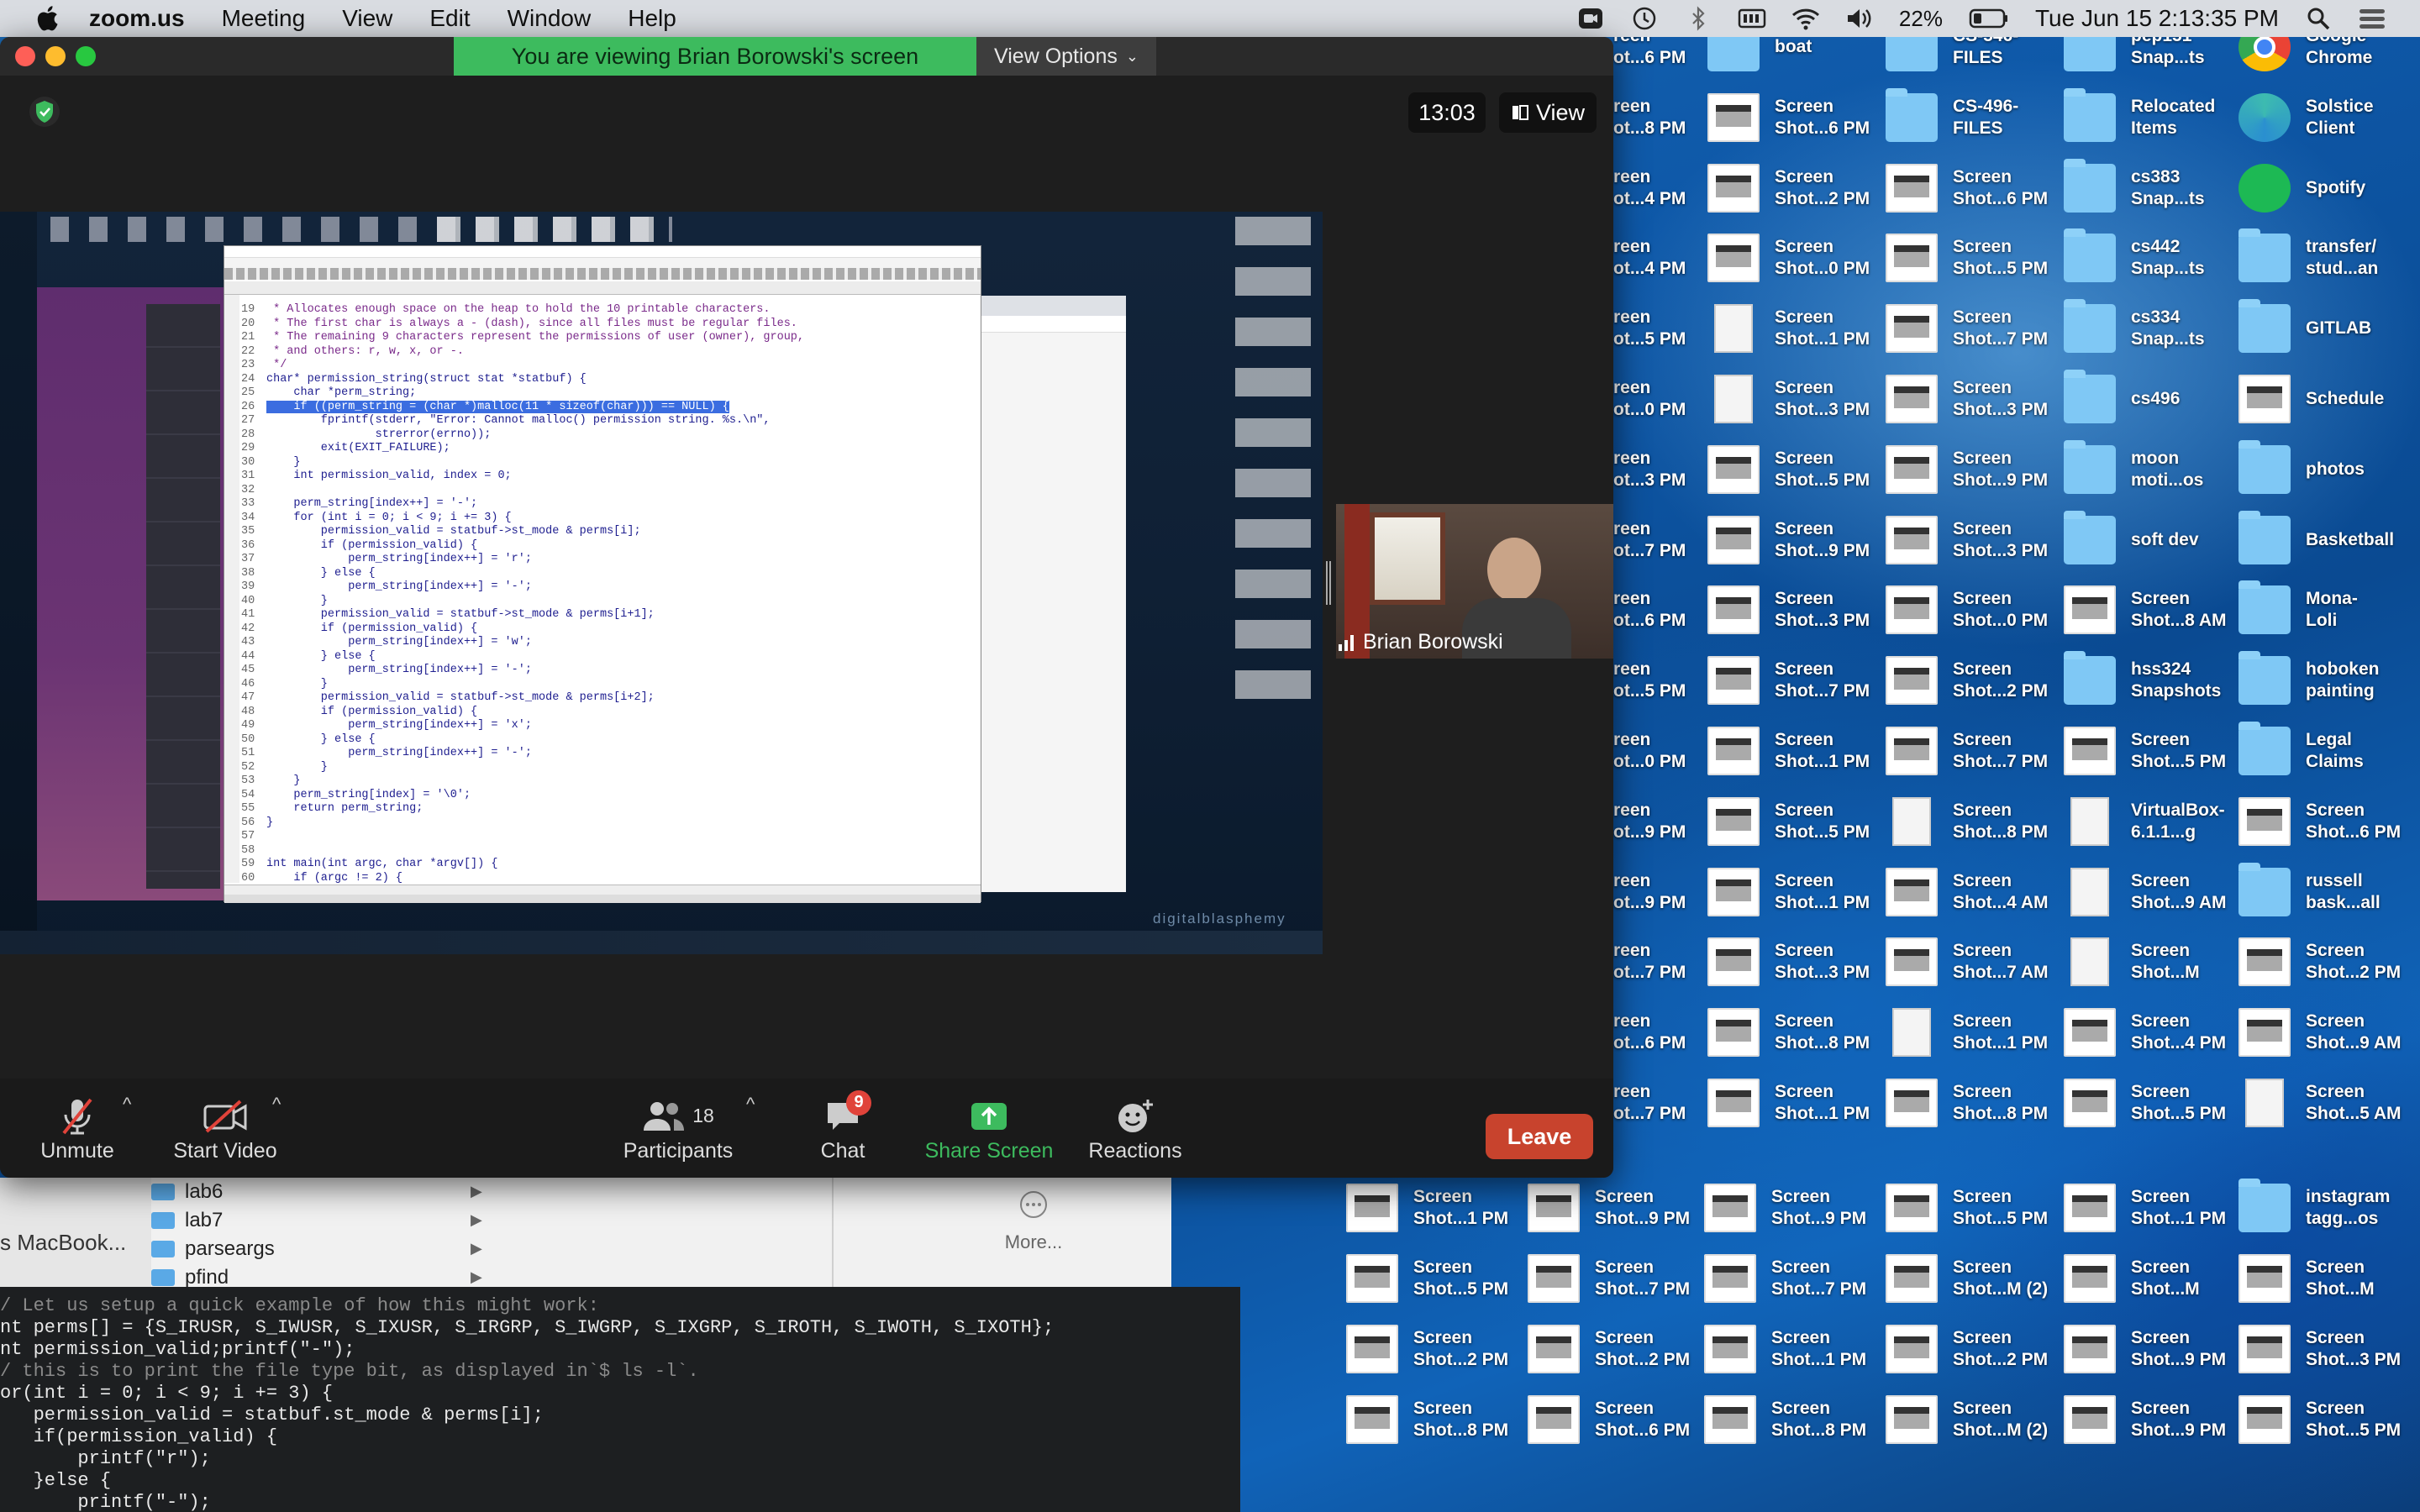  I want to click on desktop-icon-folder: hoboken painting, so click(2328, 680).